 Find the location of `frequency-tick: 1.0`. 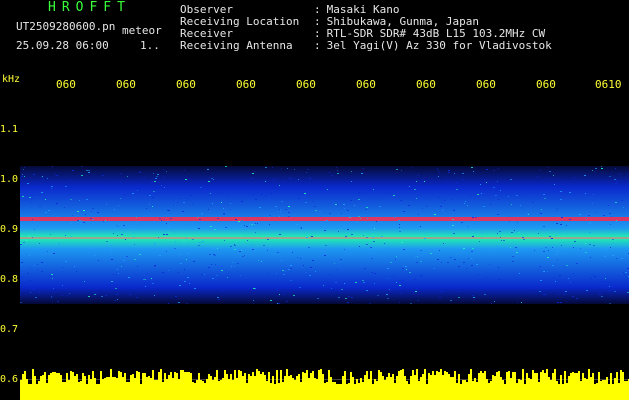

frequency-tick: 1.0 is located at coordinates (9, 179).